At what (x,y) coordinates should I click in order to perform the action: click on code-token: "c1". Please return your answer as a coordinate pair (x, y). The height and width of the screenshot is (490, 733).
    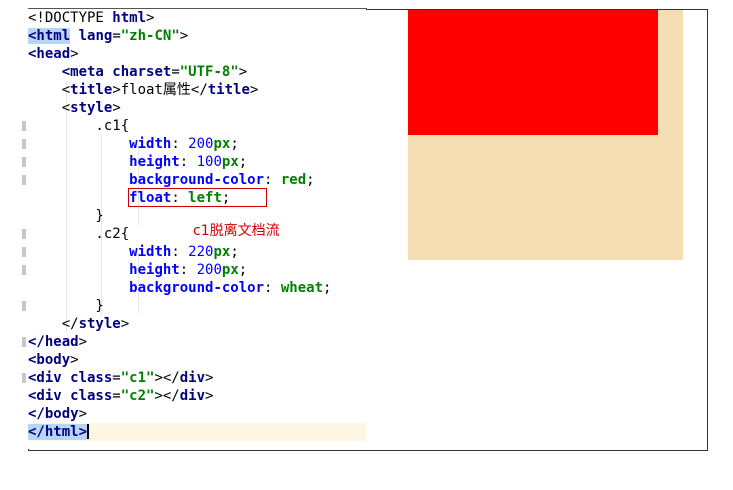
    Looking at the image, I should click on (137, 378).